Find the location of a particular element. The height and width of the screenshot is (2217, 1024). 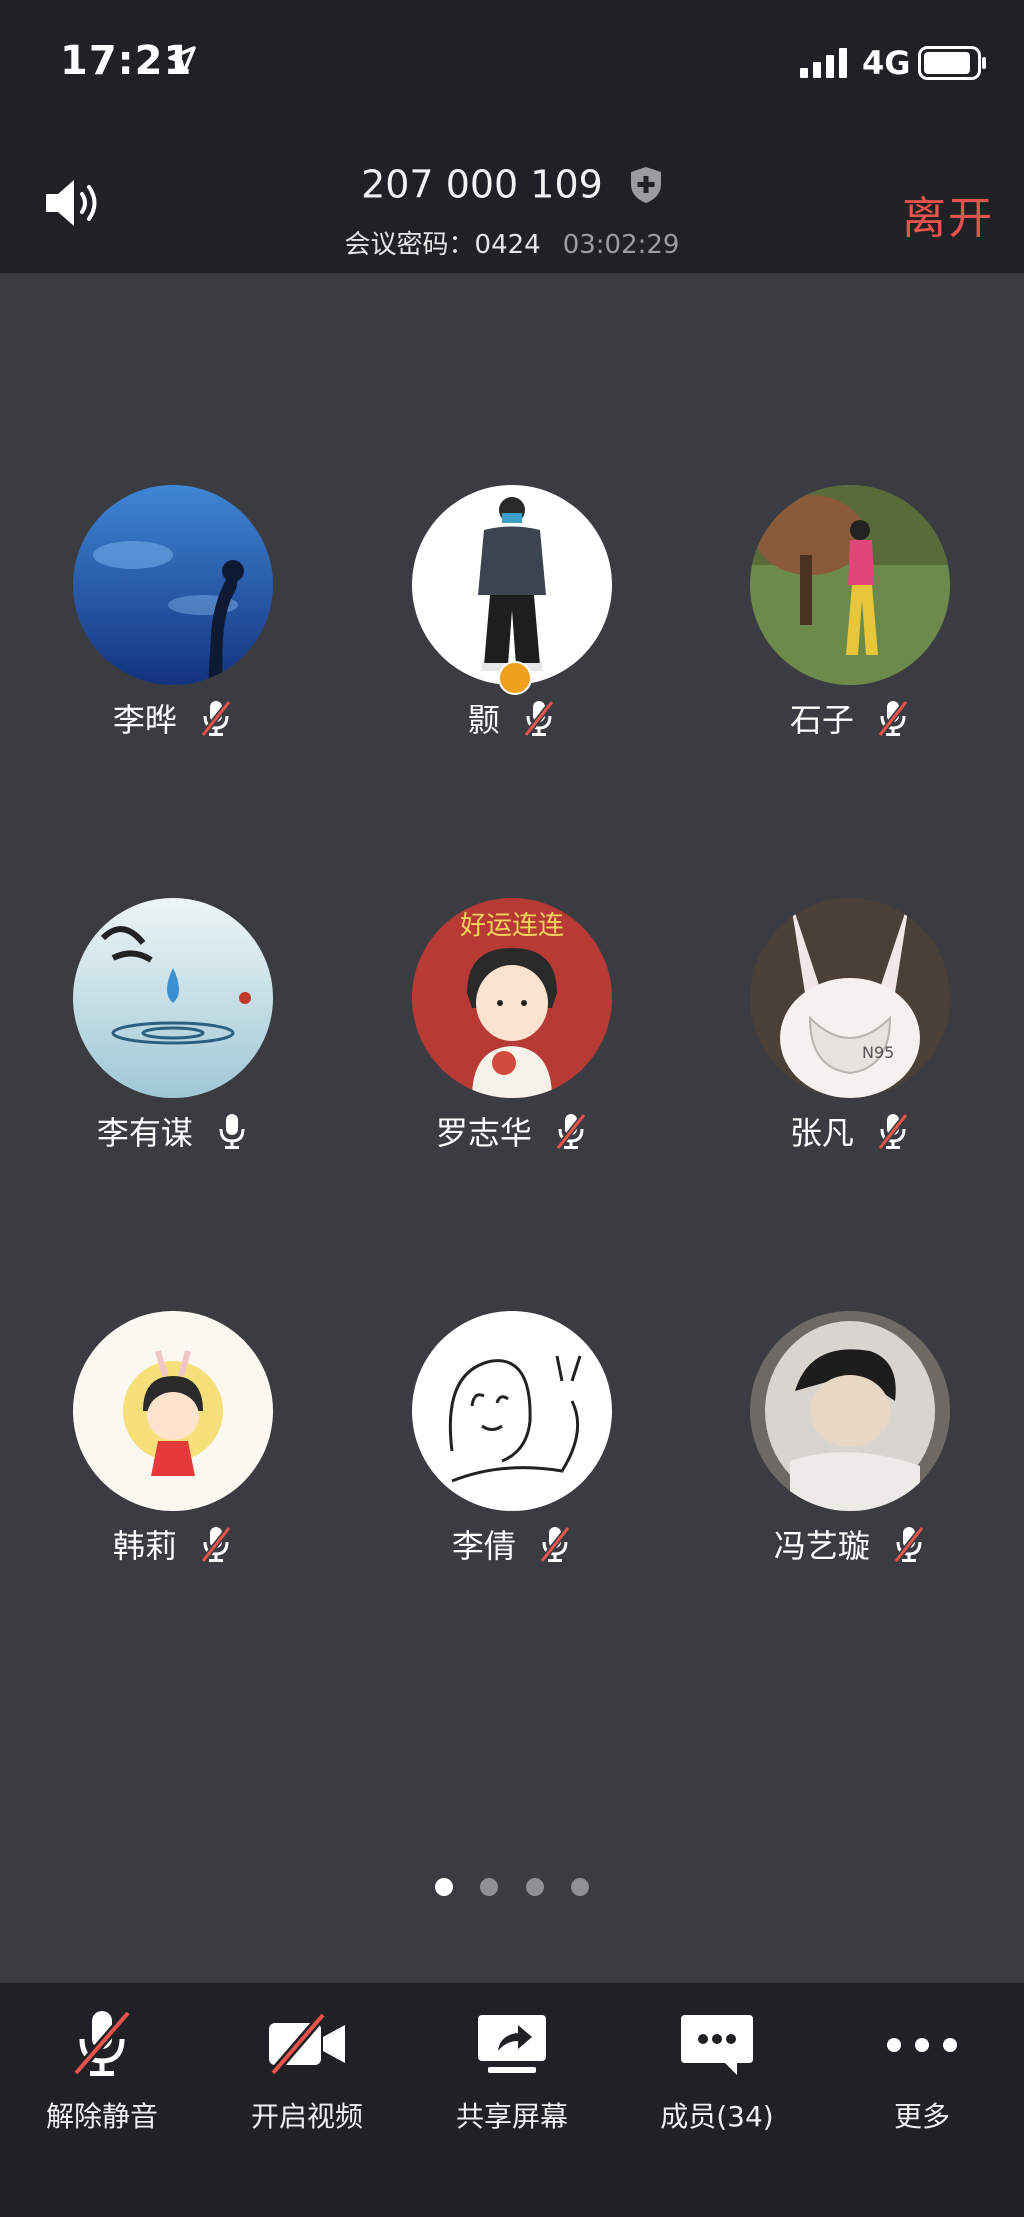

participant-name-row: 罗志华 is located at coordinates (512, 1131).